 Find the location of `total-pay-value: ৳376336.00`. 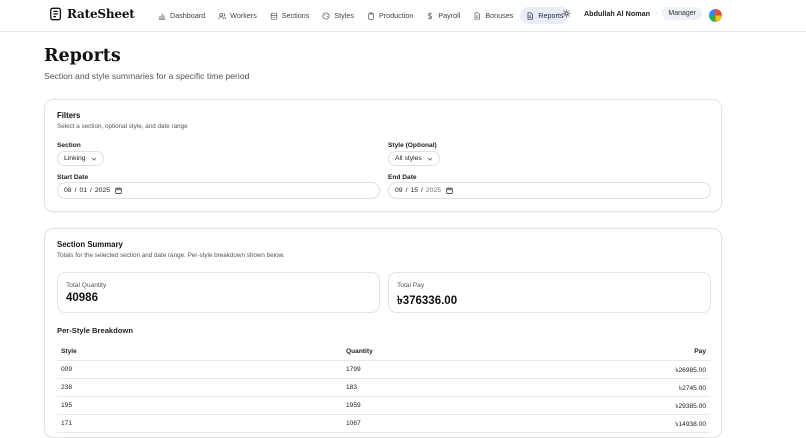

total-pay-value: ৳376336.00 is located at coordinates (427, 301).